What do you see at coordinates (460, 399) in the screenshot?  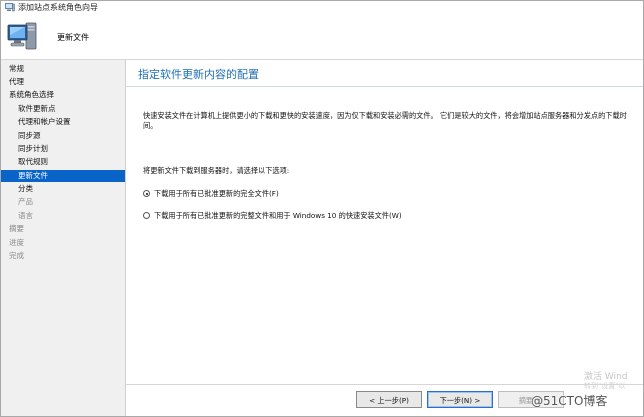 I see `next-button: 下一步(N) >` at bounding box center [460, 399].